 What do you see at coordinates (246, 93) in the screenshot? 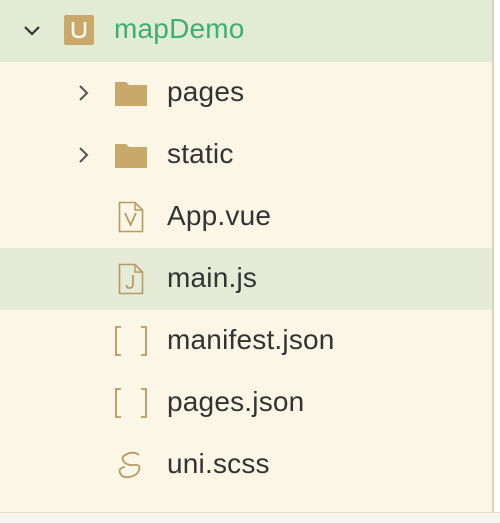
I see `tree-folder-pages: pages` at bounding box center [246, 93].